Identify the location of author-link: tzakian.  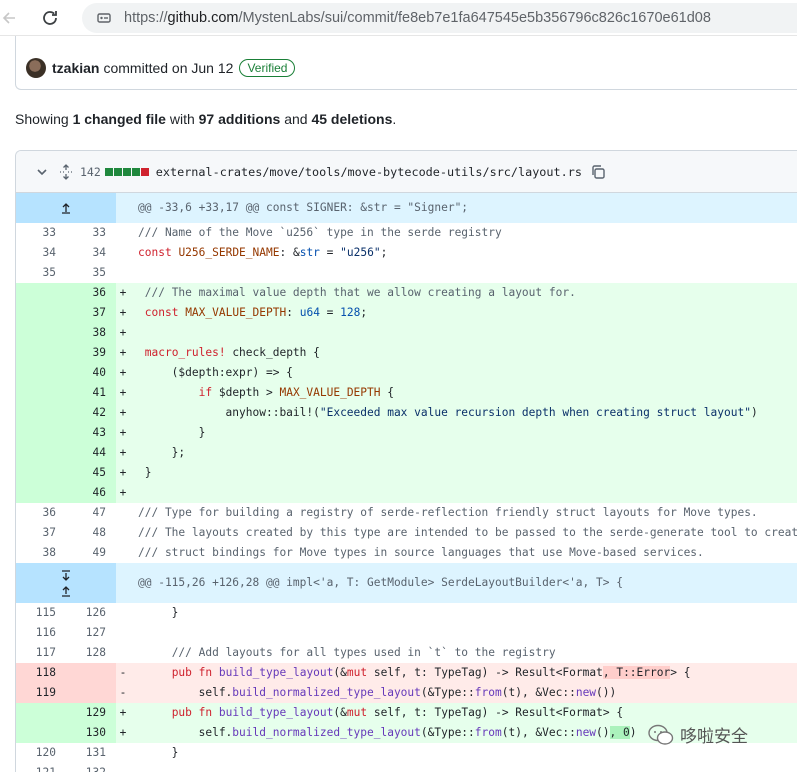
(75, 68).